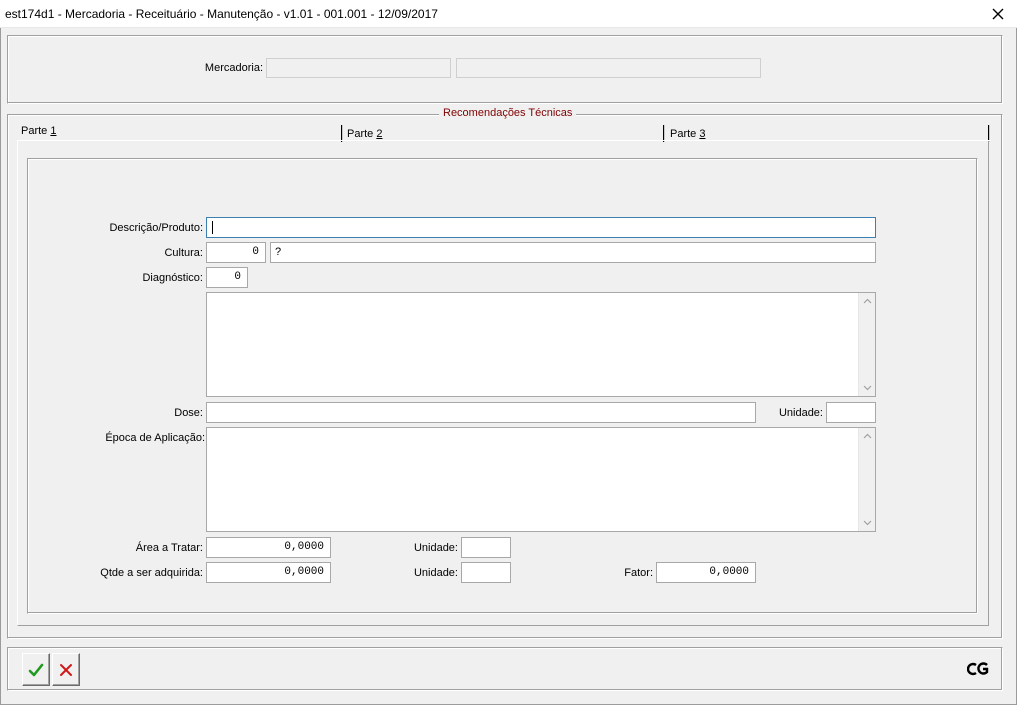  I want to click on group-caption: Recomendações Técnicas, so click(508, 113).